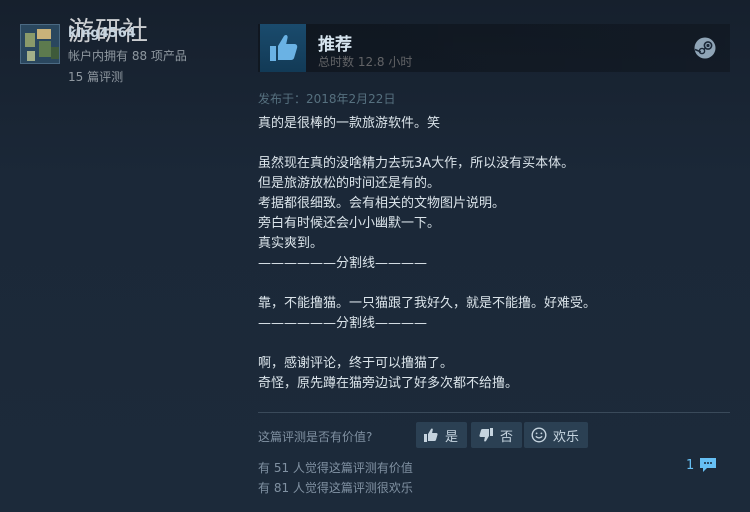 The image size is (750, 512). What do you see at coordinates (539, 435) in the screenshot?
I see `smile-icon` at bounding box center [539, 435].